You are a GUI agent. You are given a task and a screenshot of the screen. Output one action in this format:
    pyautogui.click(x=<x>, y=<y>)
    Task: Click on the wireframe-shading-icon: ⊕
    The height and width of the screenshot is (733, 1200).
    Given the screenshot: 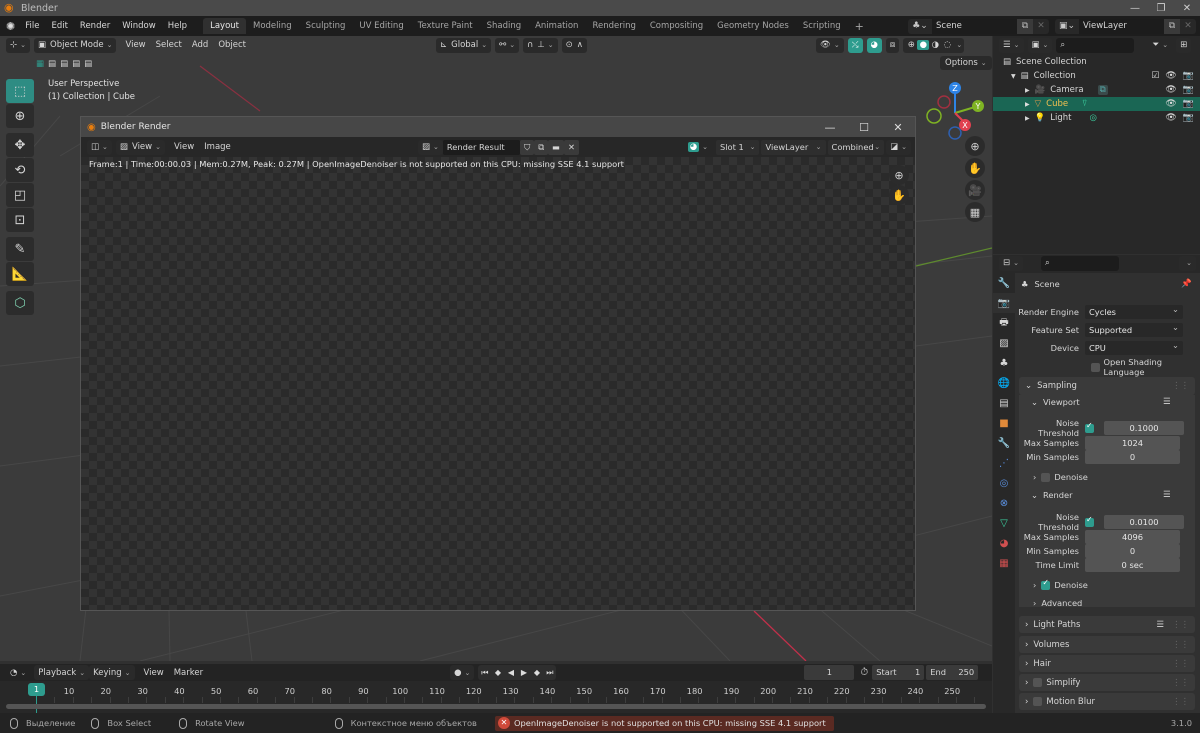 What is the action you would take?
    pyautogui.click(x=911, y=45)
    